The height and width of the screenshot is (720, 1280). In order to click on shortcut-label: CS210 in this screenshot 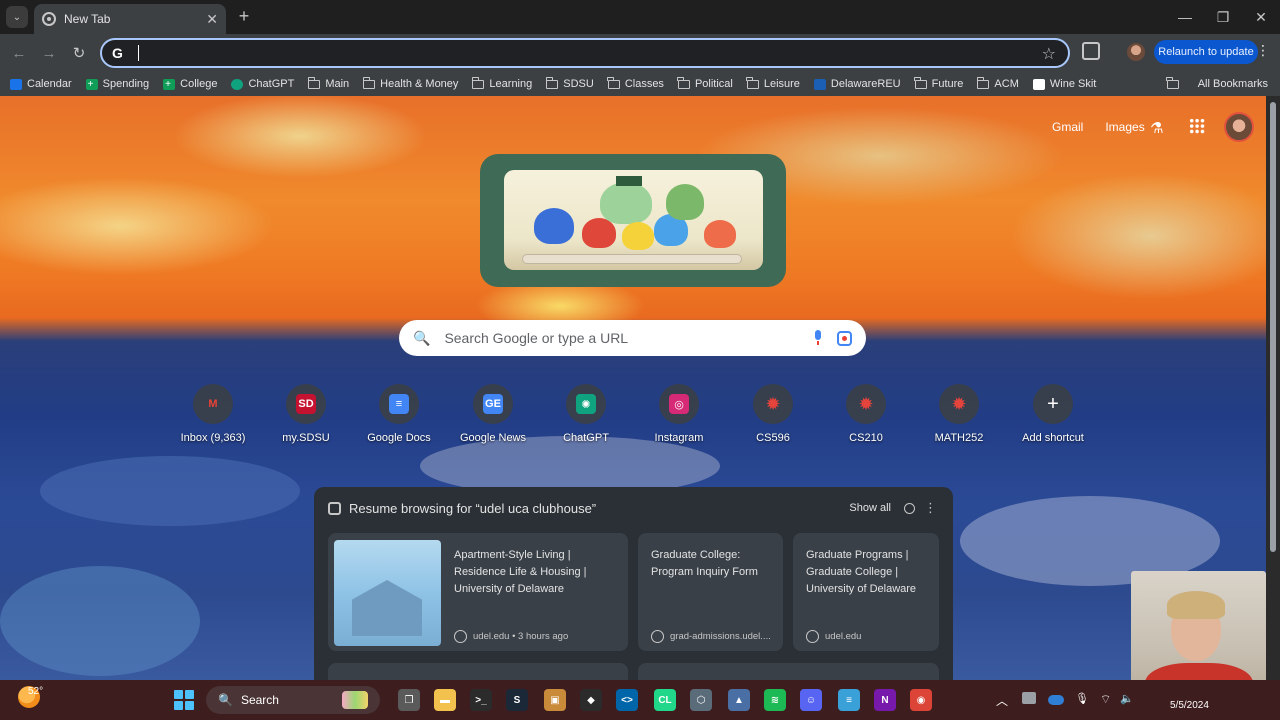, I will do `click(866, 438)`.